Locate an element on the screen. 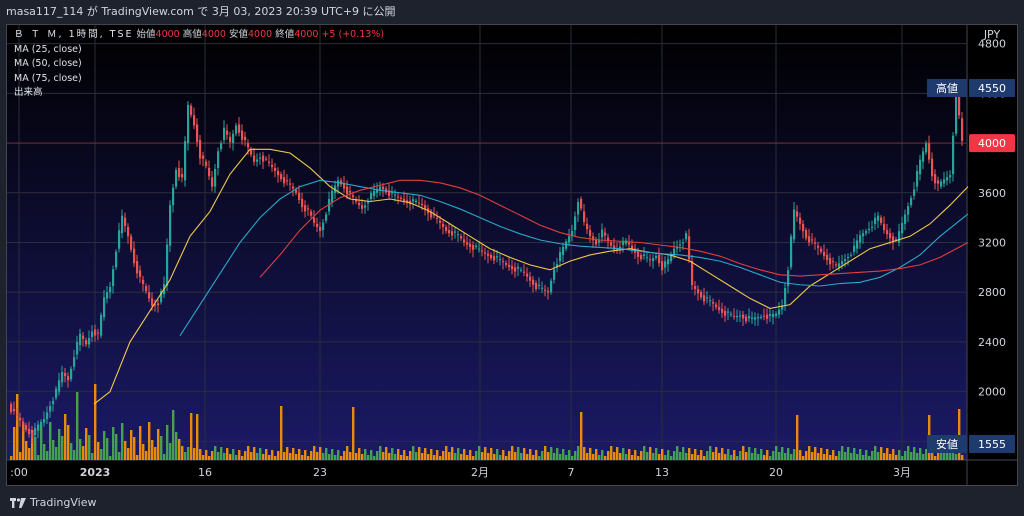 The width and height of the screenshot is (1024, 516). symbol-label: Ｂ Ｔ Ｍ, 1時間, TSE is located at coordinates (74, 34).